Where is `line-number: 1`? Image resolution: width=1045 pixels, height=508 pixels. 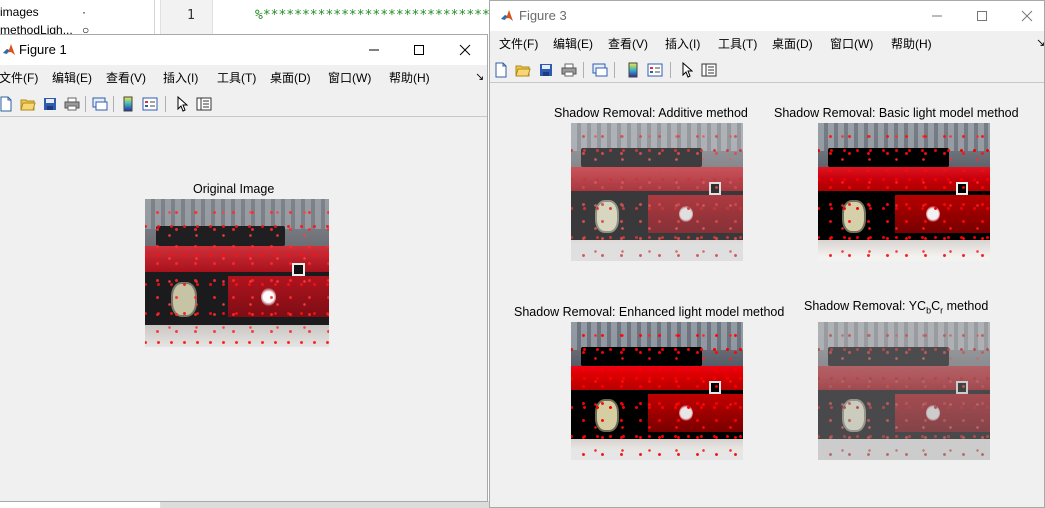
line-number: 1 is located at coordinates (191, 15).